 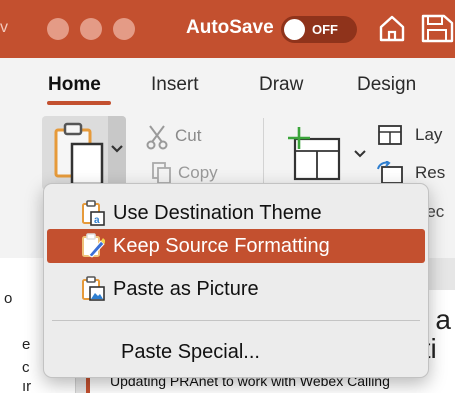 I want to click on autosave-state: OFF, so click(x=325, y=29).